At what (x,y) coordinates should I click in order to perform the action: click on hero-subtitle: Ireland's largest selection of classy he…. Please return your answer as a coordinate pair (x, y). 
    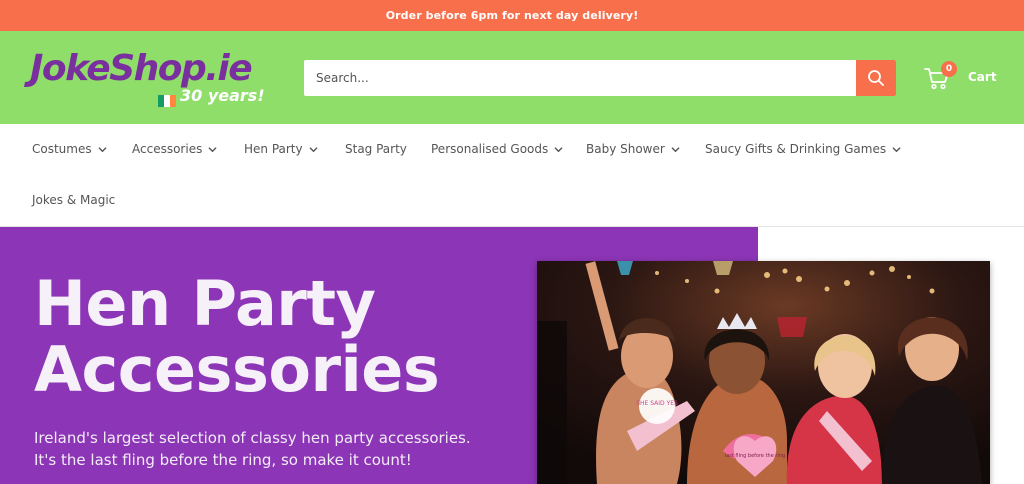
    Looking at the image, I should click on (274, 449).